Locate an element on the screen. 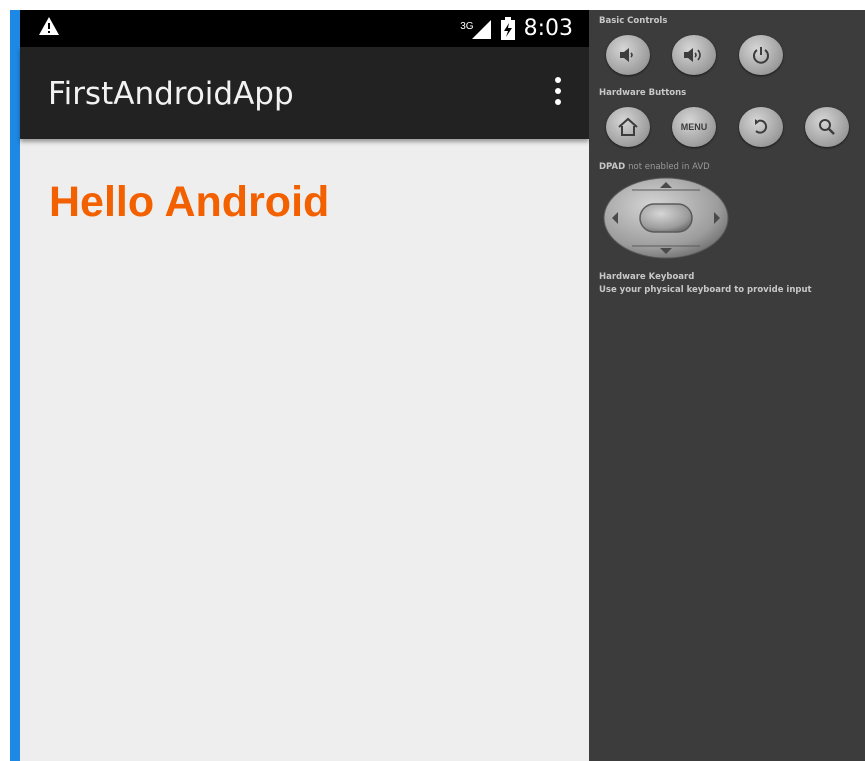 The height and width of the screenshot is (761, 865). back-button is located at coordinates (761, 127).